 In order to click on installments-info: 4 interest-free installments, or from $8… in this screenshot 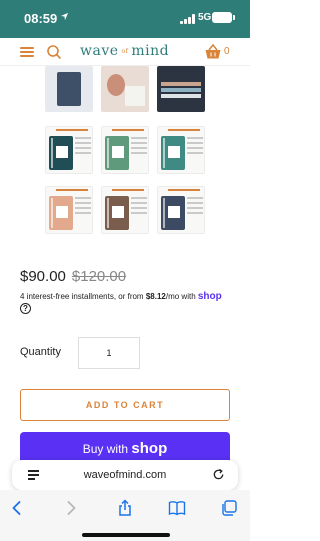, I will do `click(130, 297)`.